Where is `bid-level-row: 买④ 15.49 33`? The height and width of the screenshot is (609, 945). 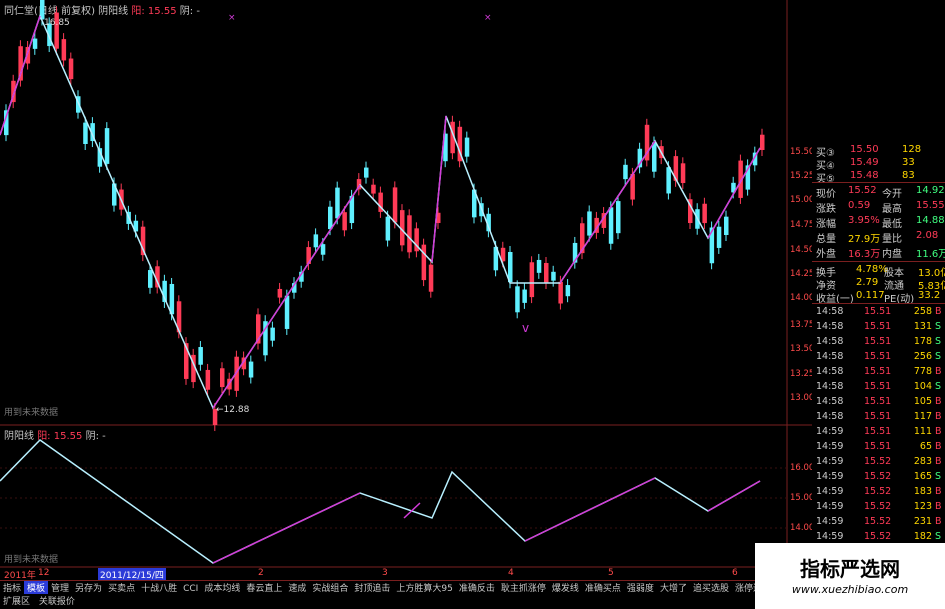 bid-level-row: 买④ 15.49 33 is located at coordinates (878, 164).